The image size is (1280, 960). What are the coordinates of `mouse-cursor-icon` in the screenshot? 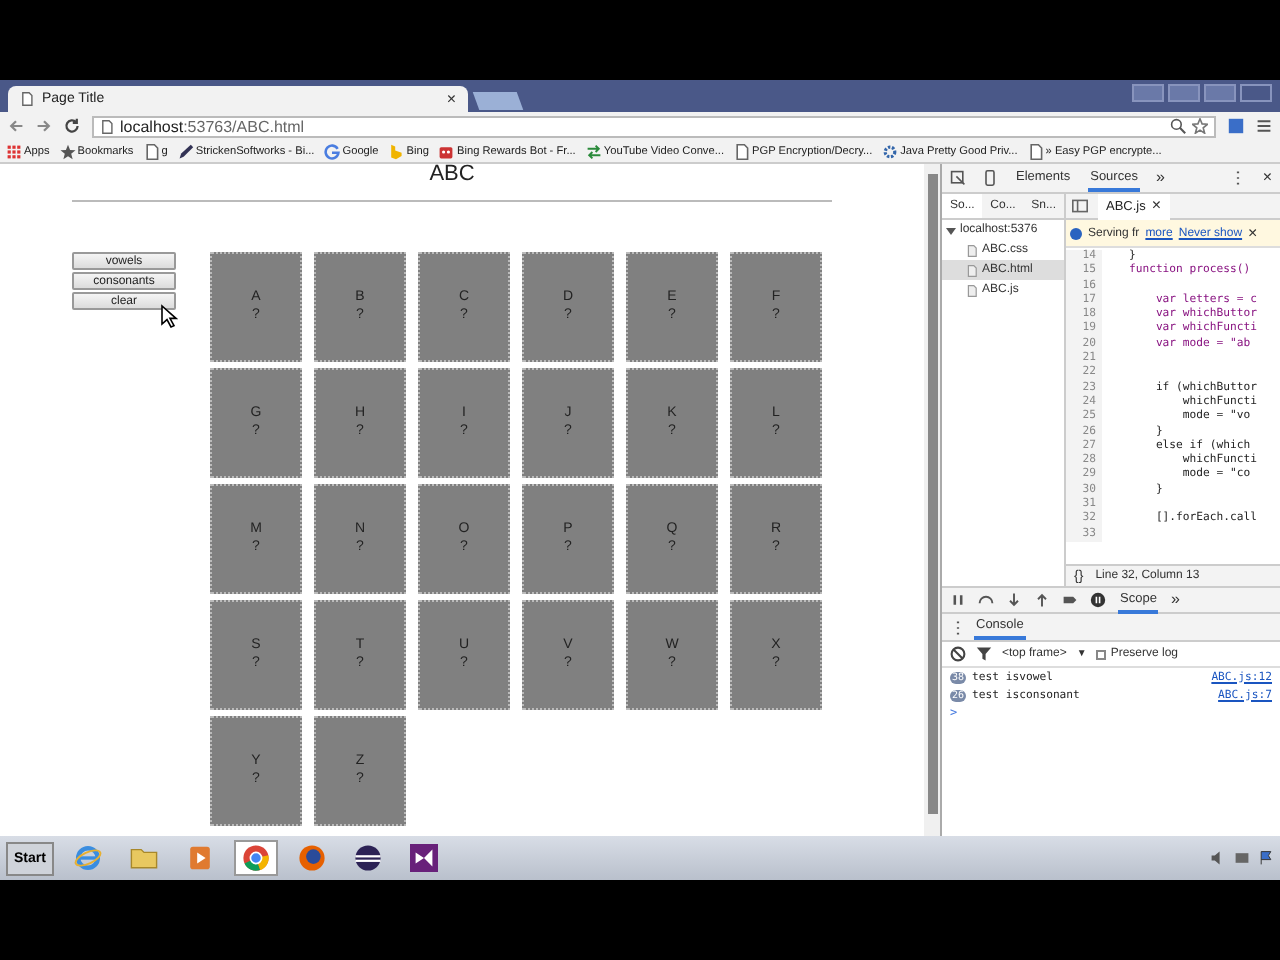 It's located at (169, 316).